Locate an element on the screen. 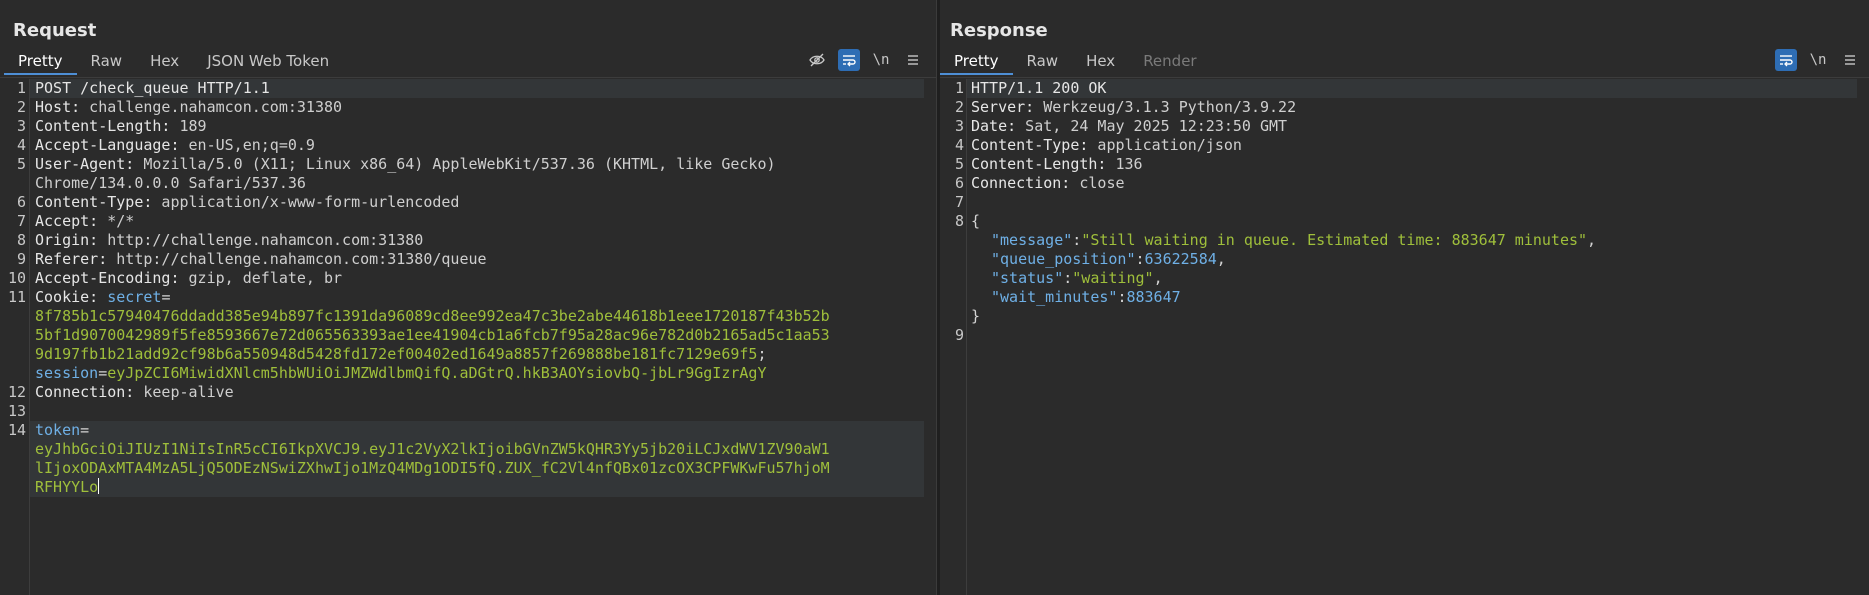 Image resolution: width=1869 pixels, height=595 pixels. request-title: Request is located at coordinates (55, 30).